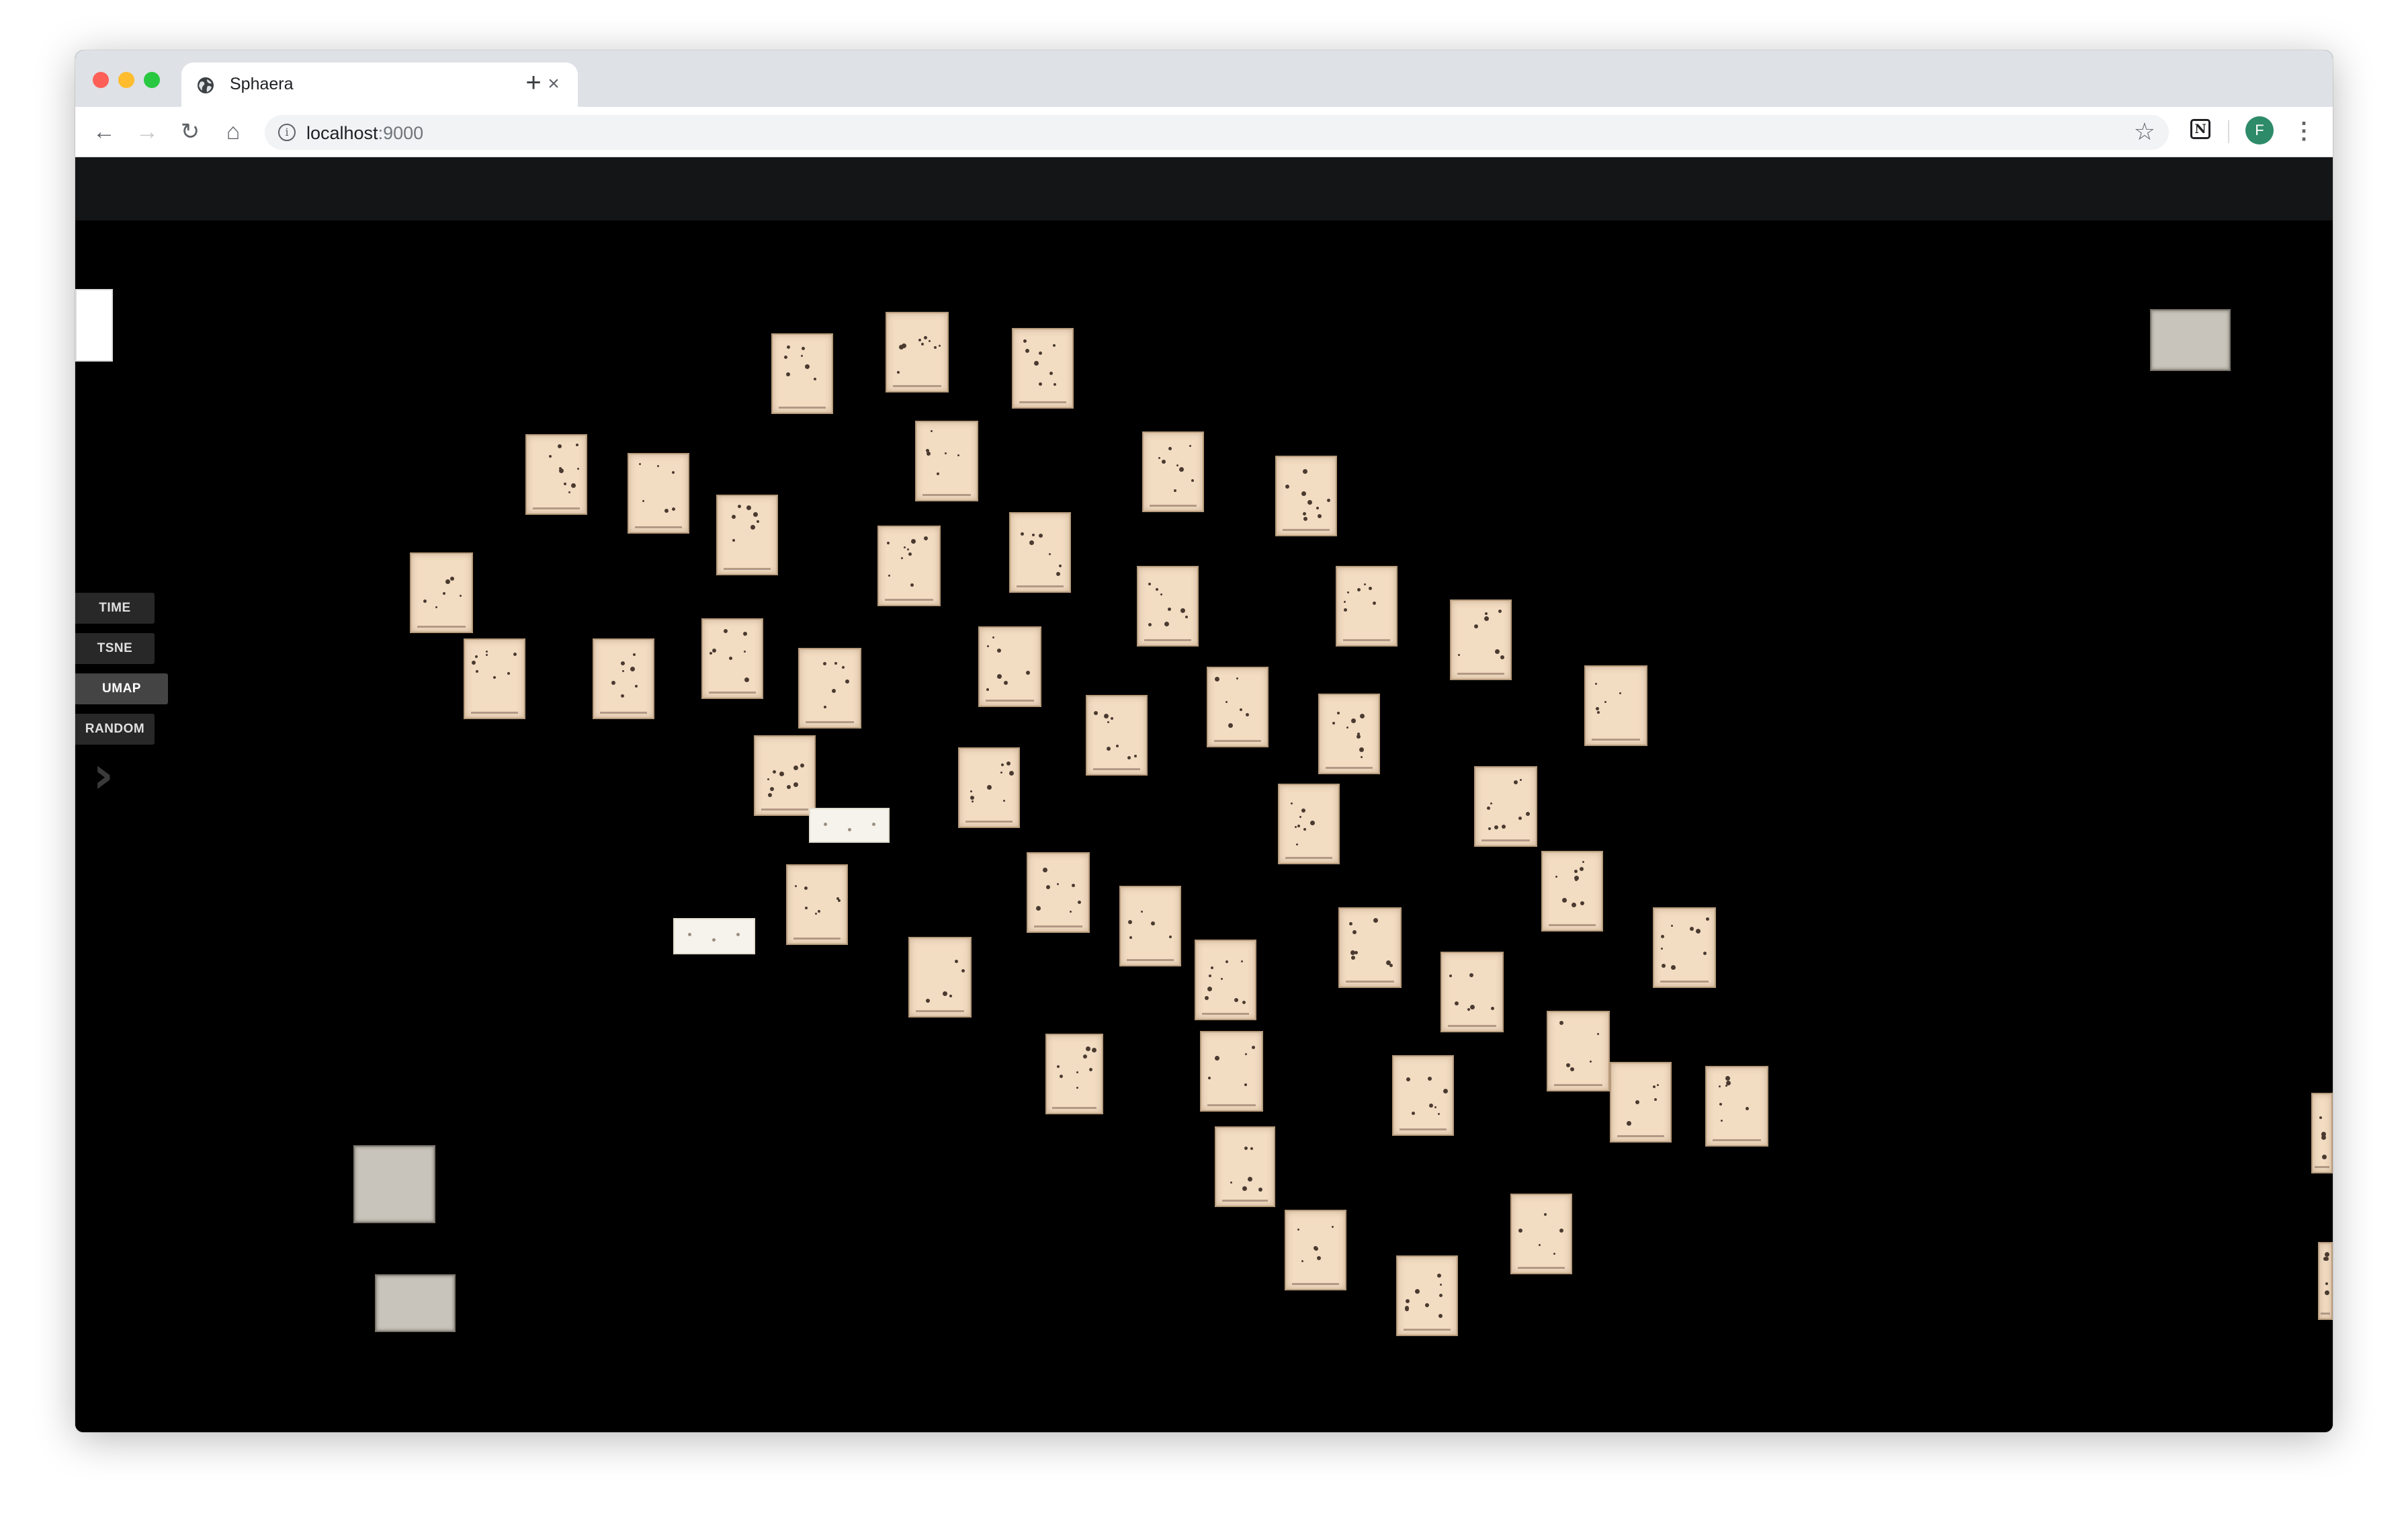  I want to click on site-info-icon: i, so click(287, 132).